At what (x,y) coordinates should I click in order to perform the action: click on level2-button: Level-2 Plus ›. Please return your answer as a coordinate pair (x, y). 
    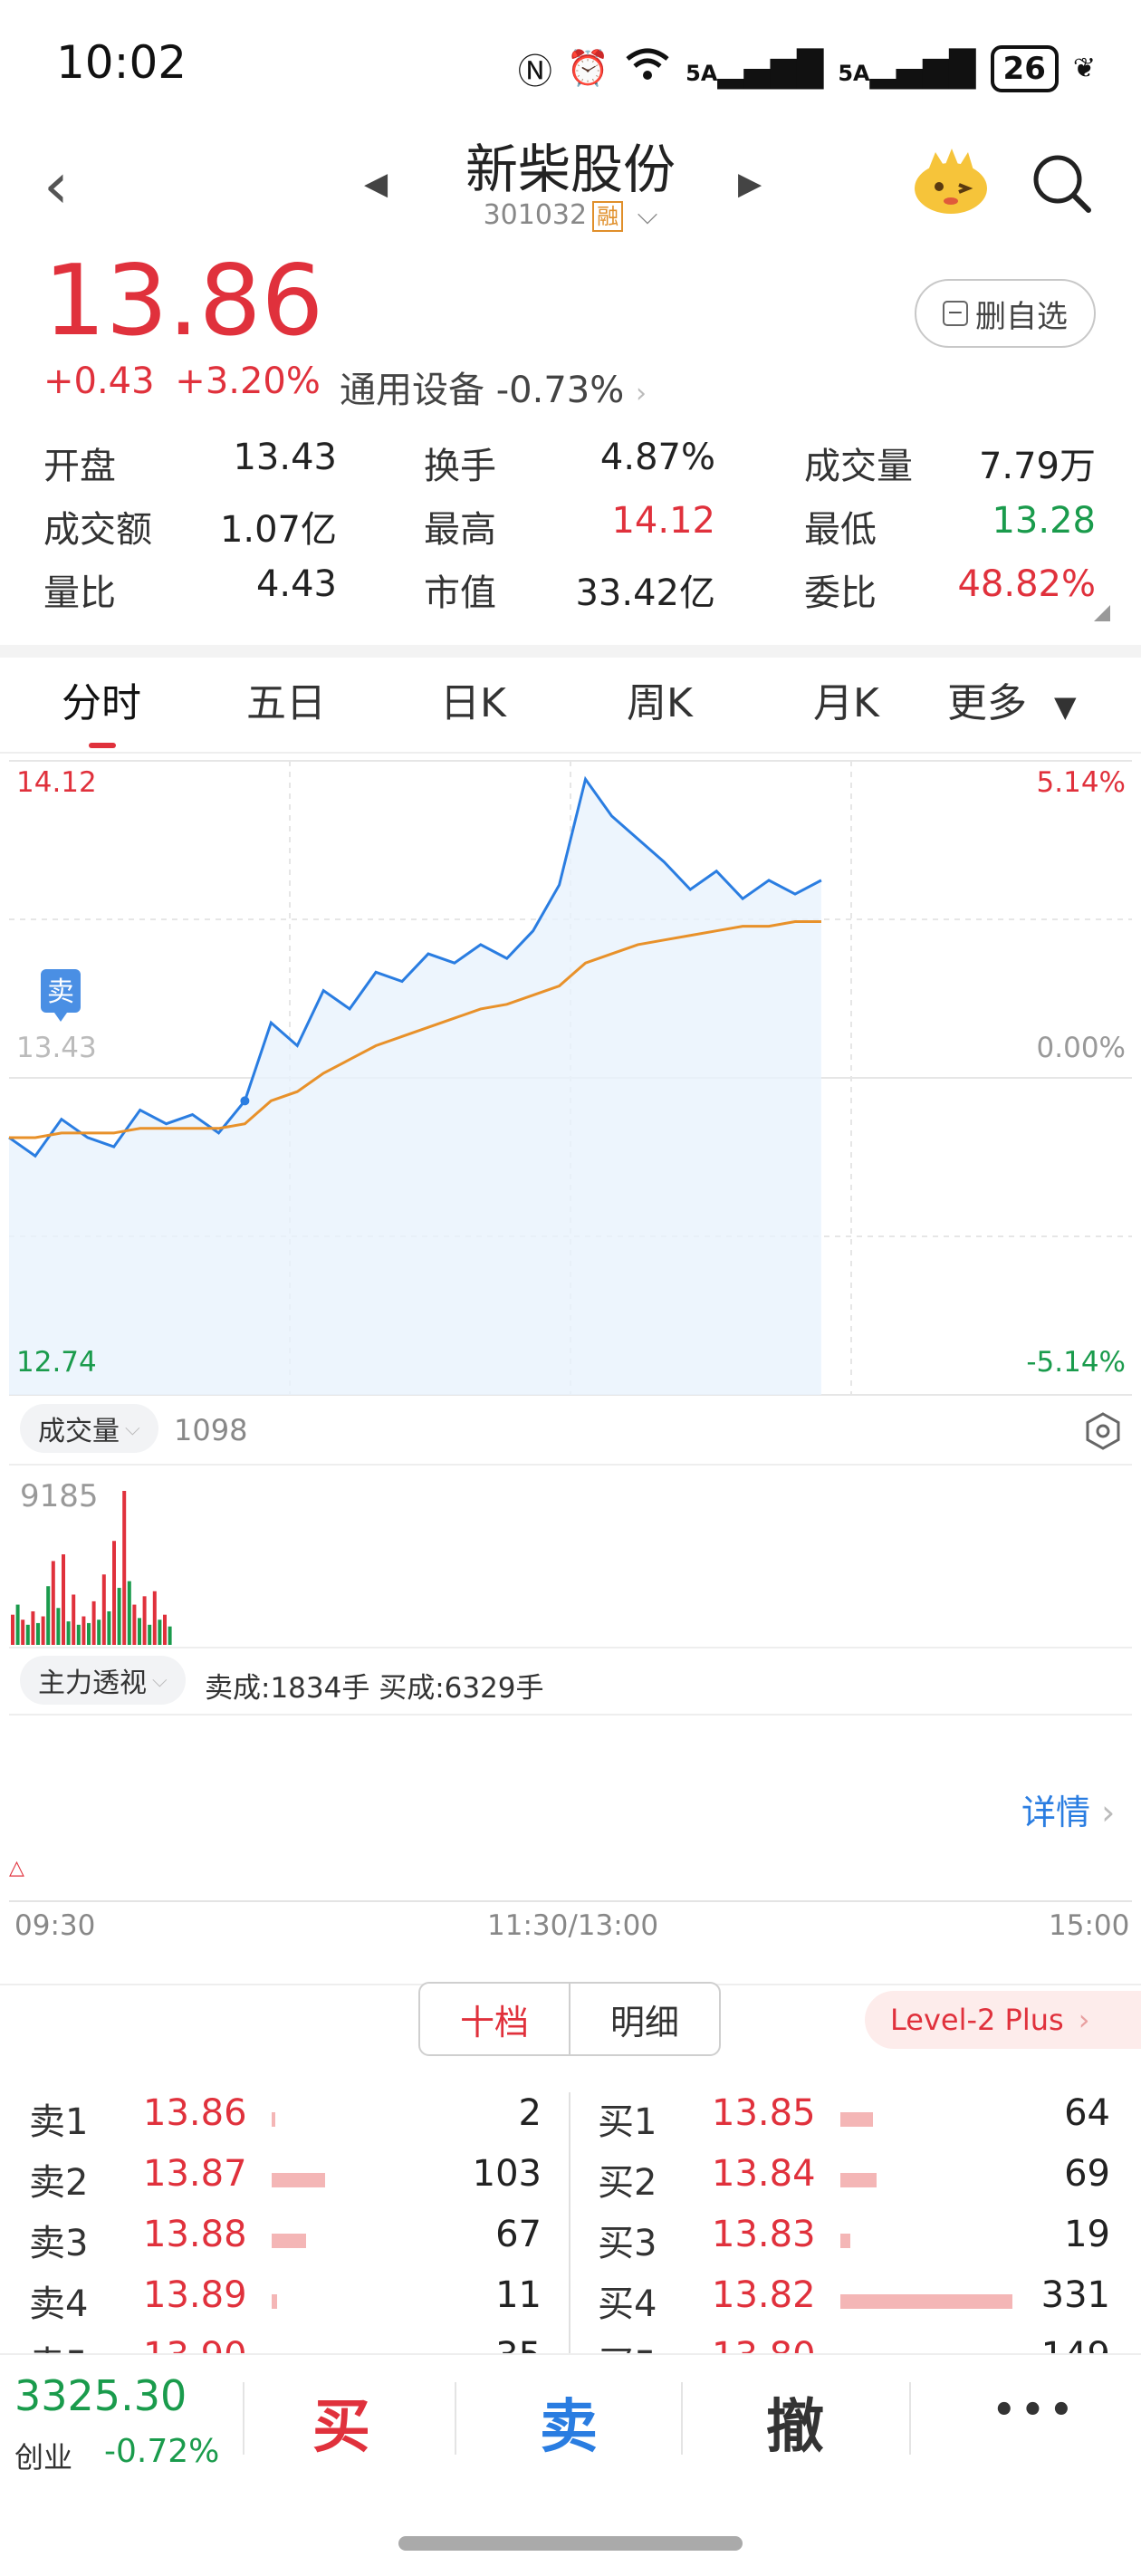
    Looking at the image, I should click on (1003, 2020).